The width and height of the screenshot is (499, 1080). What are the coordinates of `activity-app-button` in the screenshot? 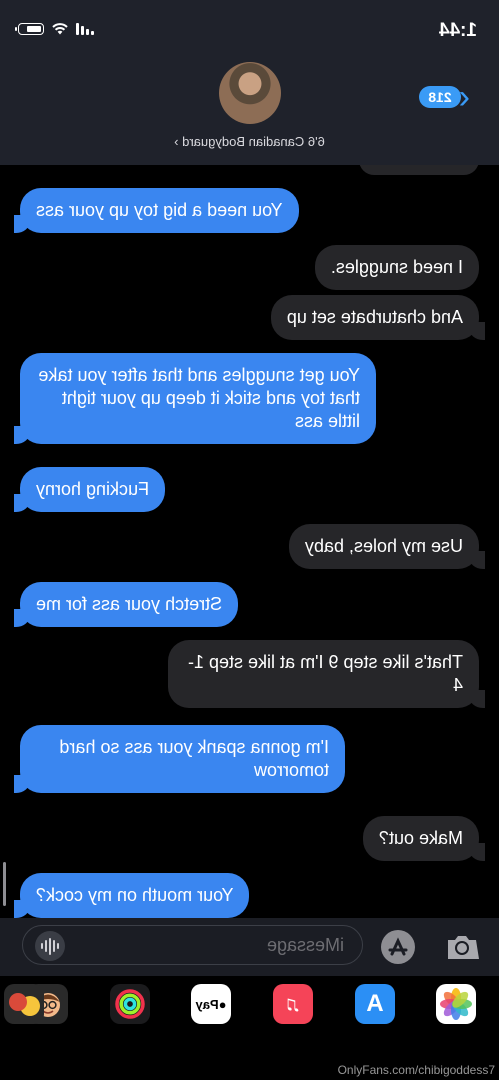 It's located at (130, 1004).